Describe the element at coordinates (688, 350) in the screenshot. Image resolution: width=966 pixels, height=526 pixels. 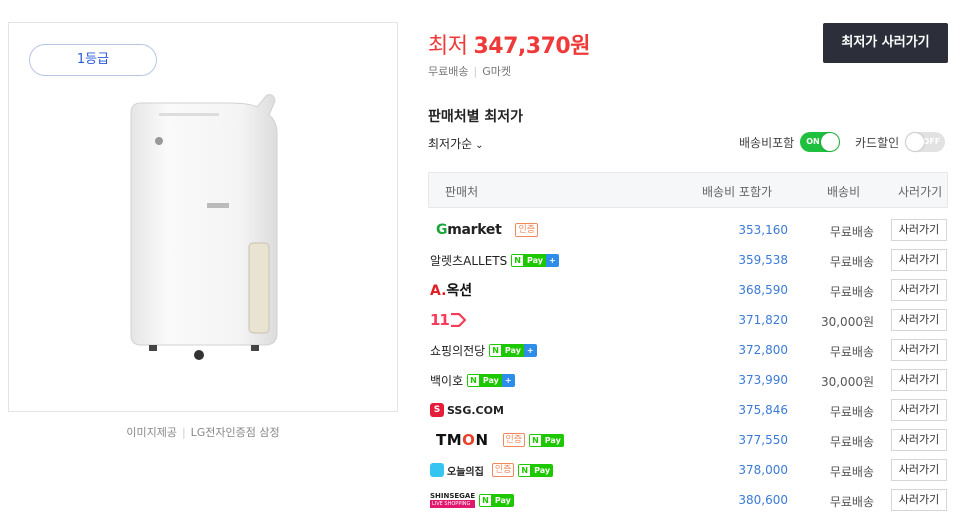
I see `table-row: 쇼핑의전당 N Pay + 372,800 무료배송 사러가기` at that location.